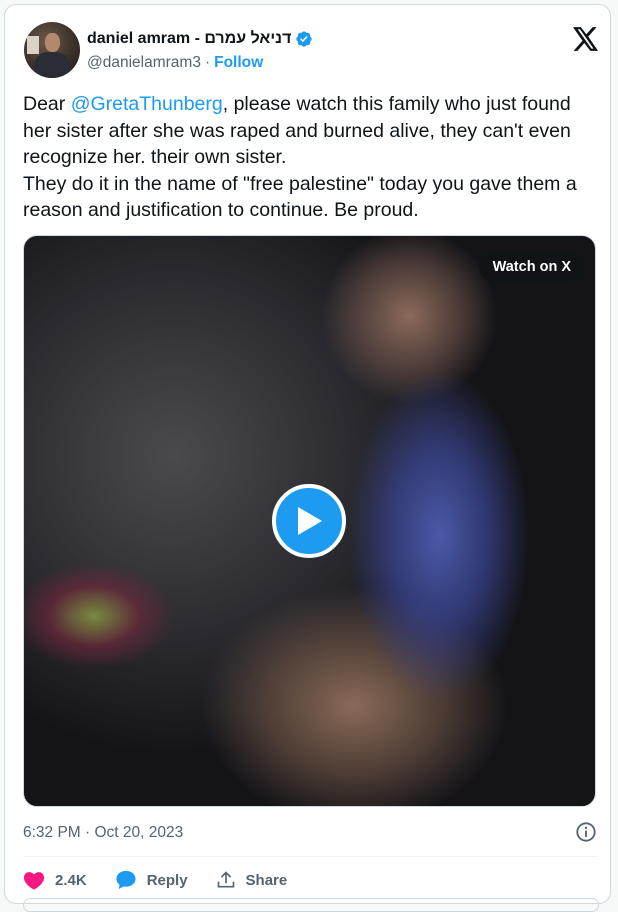 Image resolution: width=618 pixels, height=912 pixels. I want to click on tweet-text-lead: Dear, so click(47, 104).